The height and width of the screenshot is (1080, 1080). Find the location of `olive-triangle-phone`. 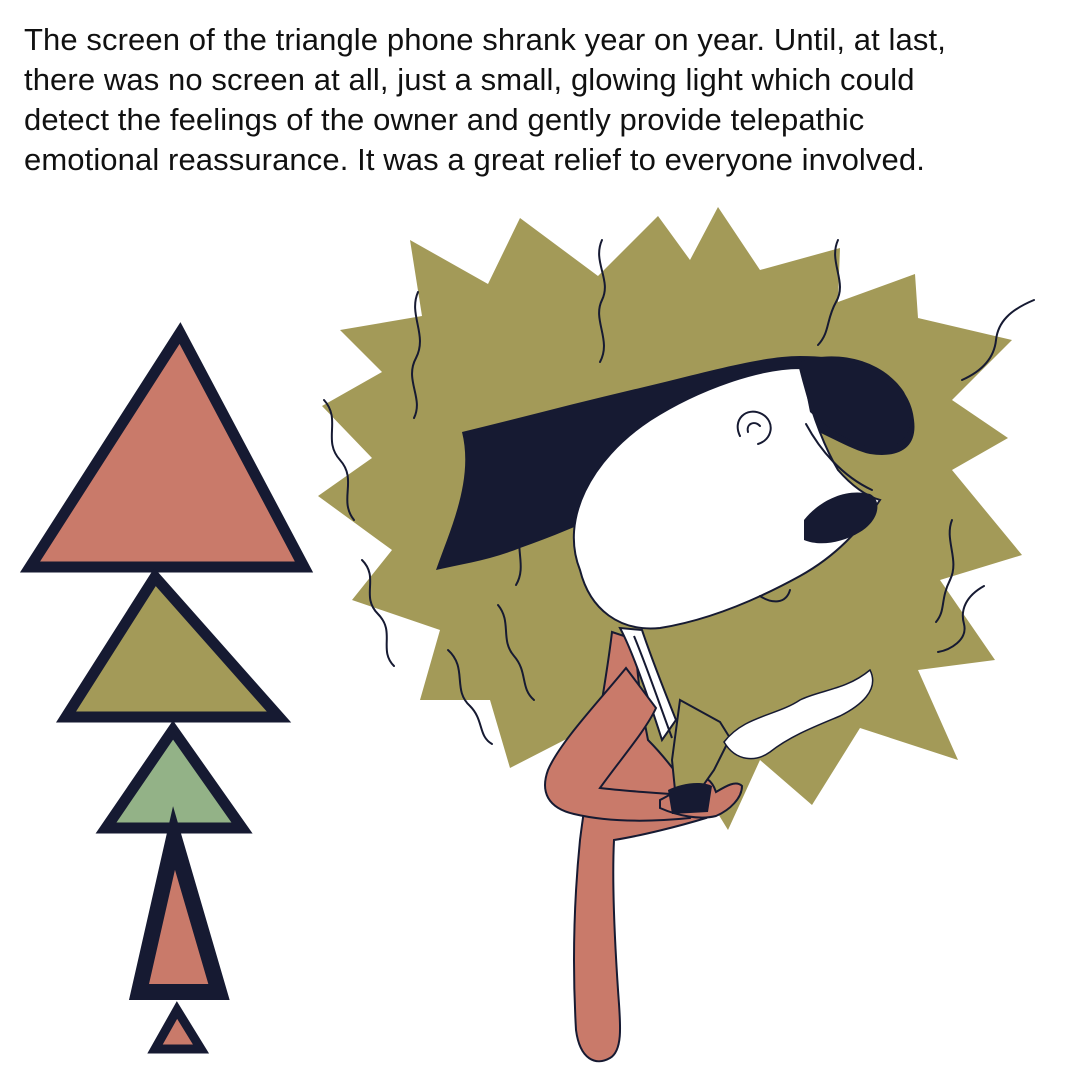

olive-triangle-phone is located at coordinates (173, 645).